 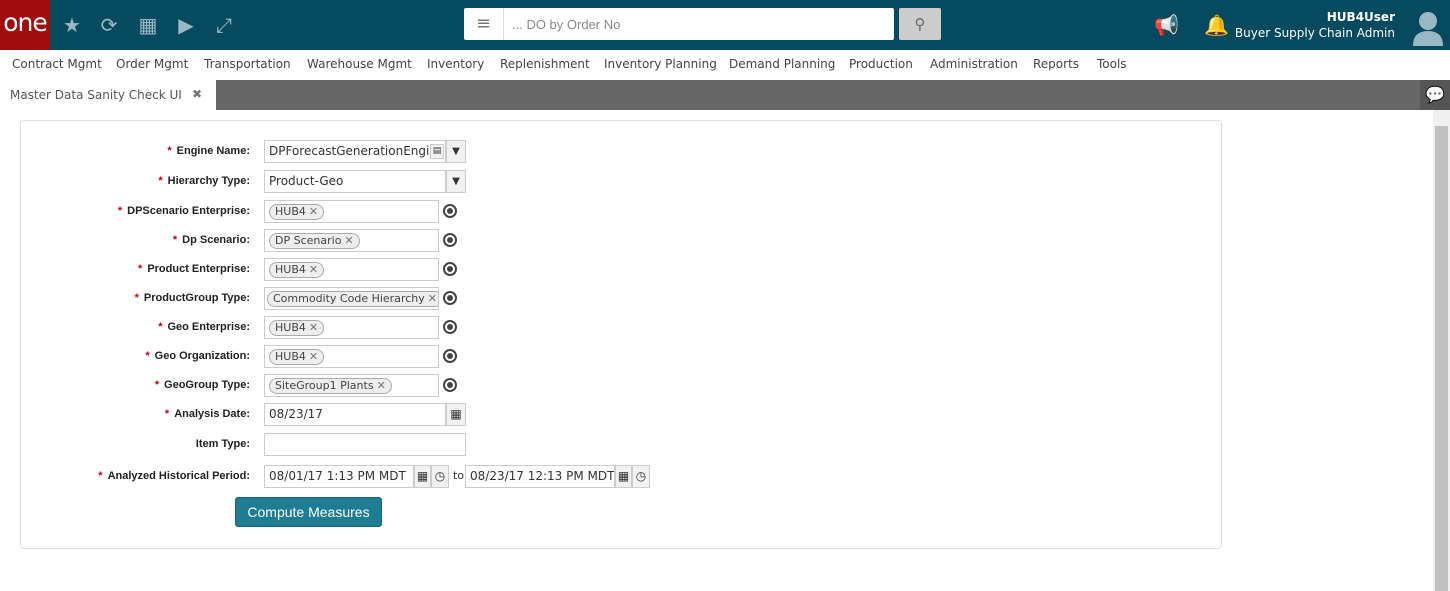 I want to click on search-menu-icon: ≡, so click(x=484, y=24).